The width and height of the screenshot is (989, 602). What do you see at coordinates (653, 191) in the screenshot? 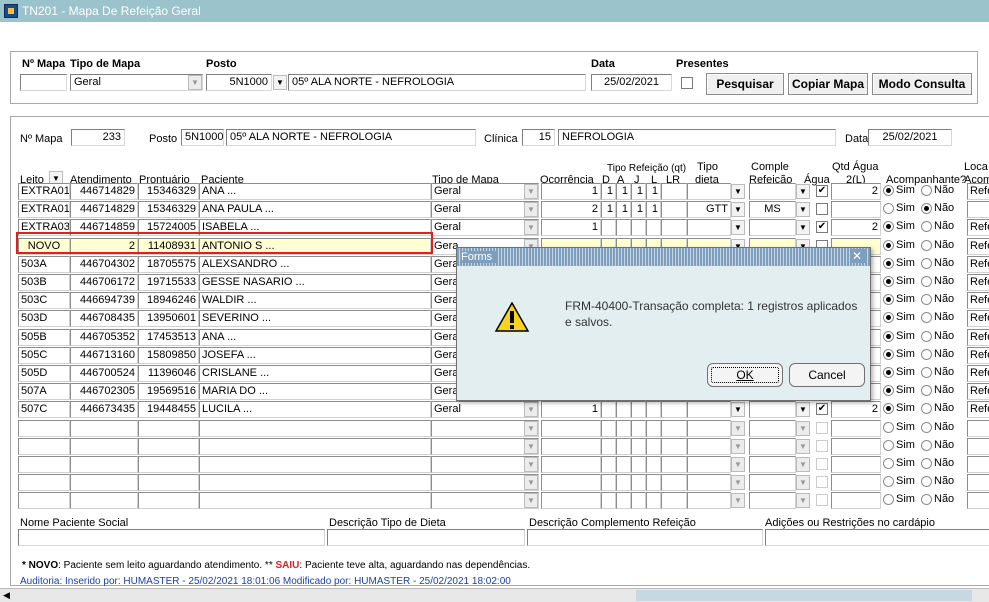
I see `cell-l: 1` at bounding box center [653, 191].